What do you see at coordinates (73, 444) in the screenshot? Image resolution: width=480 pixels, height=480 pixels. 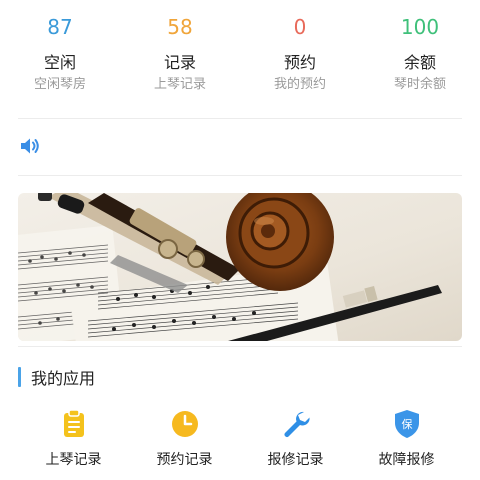 I see `app-practice-records: 上琴记录` at bounding box center [73, 444].